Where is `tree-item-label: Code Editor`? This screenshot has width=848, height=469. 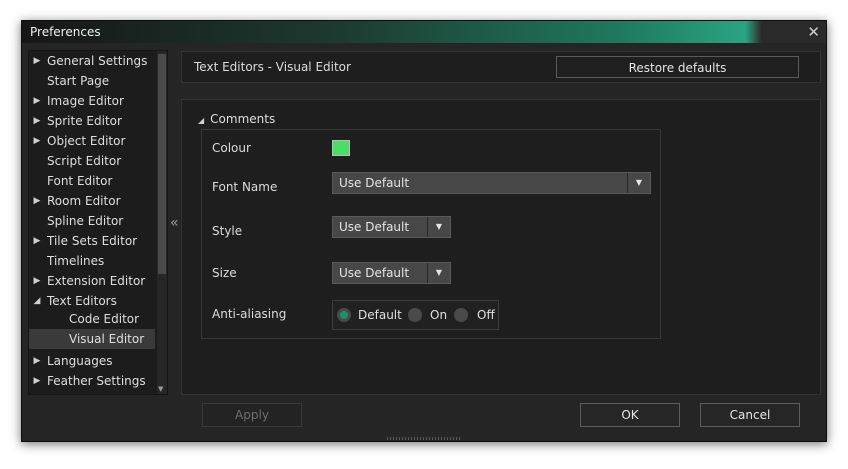
tree-item-label: Code Editor is located at coordinates (104, 319).